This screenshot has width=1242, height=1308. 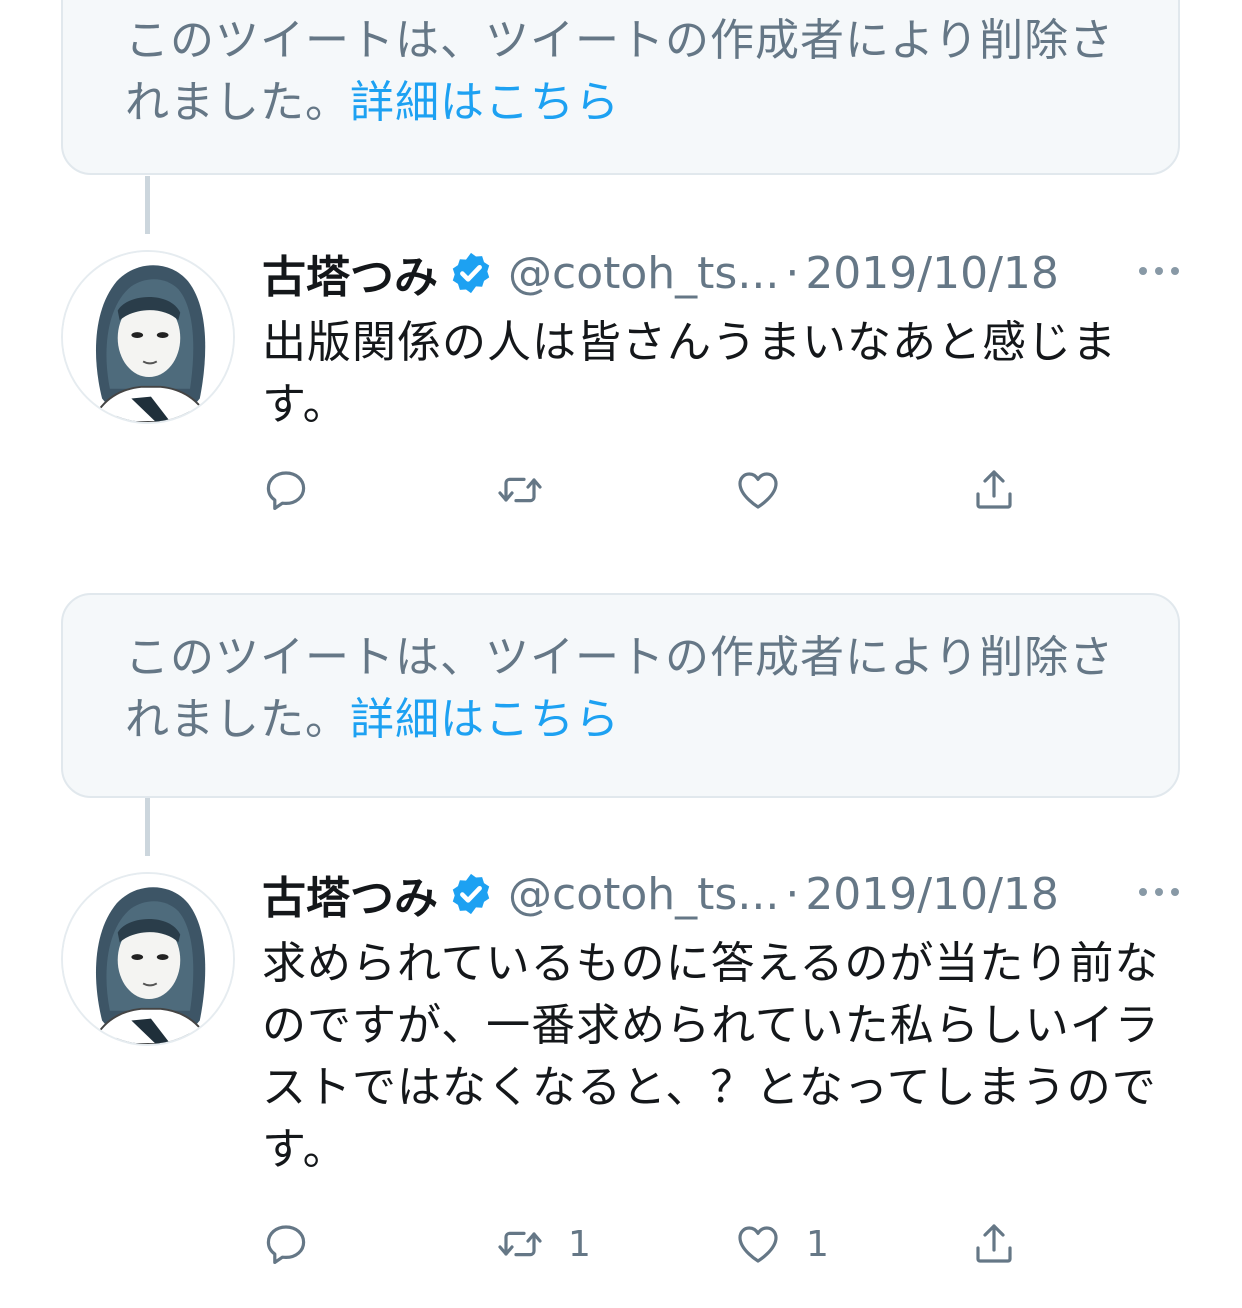 I want to click on retweet-button: 1, so click(x=543, y=1244).